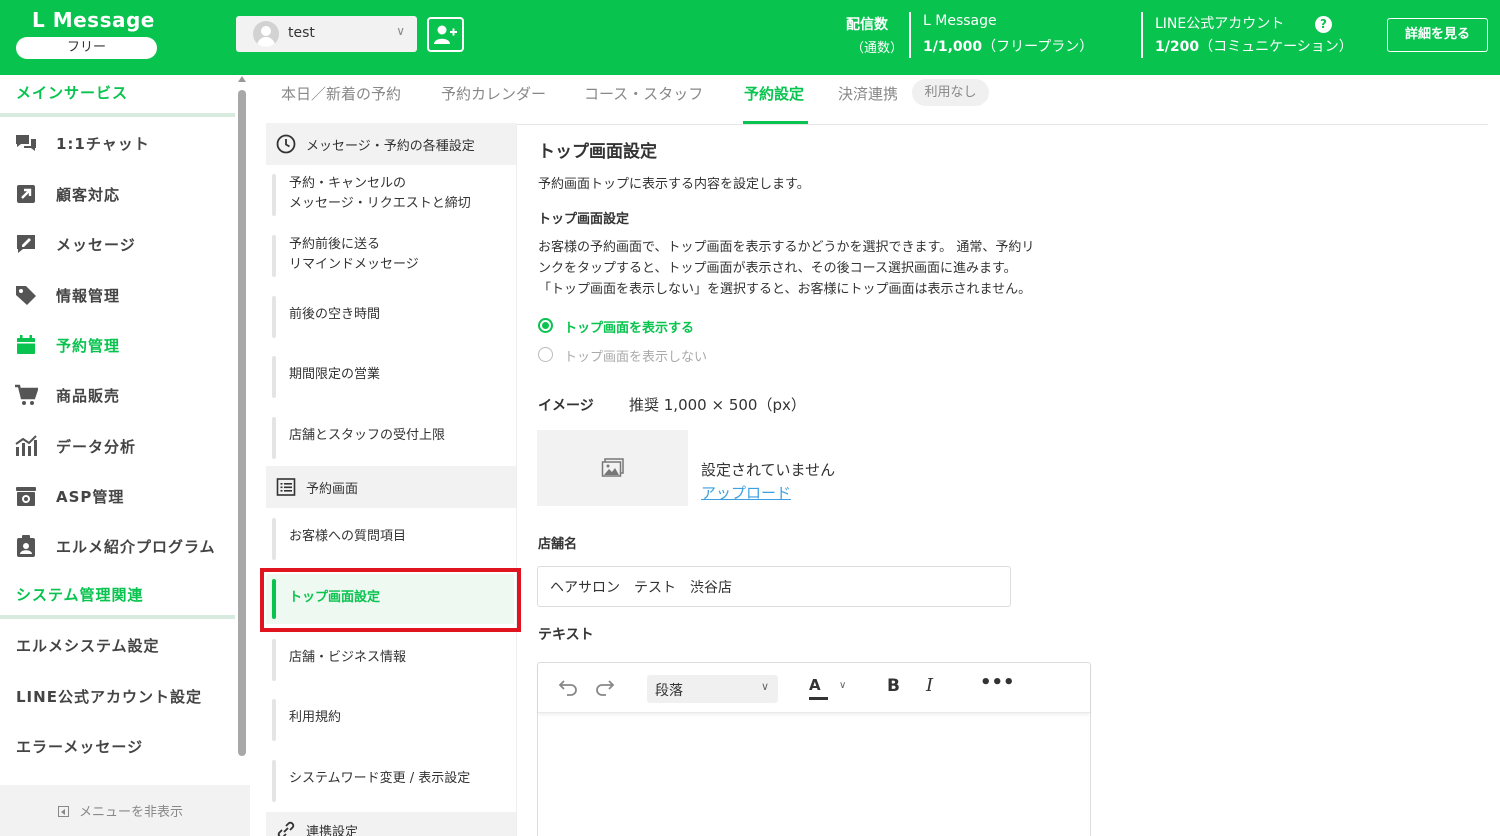  I want to click on paragraph-line: ンクをタップすると、トップ画面が表示され、その後コース選択画面に進みます。, so click(777, 268).